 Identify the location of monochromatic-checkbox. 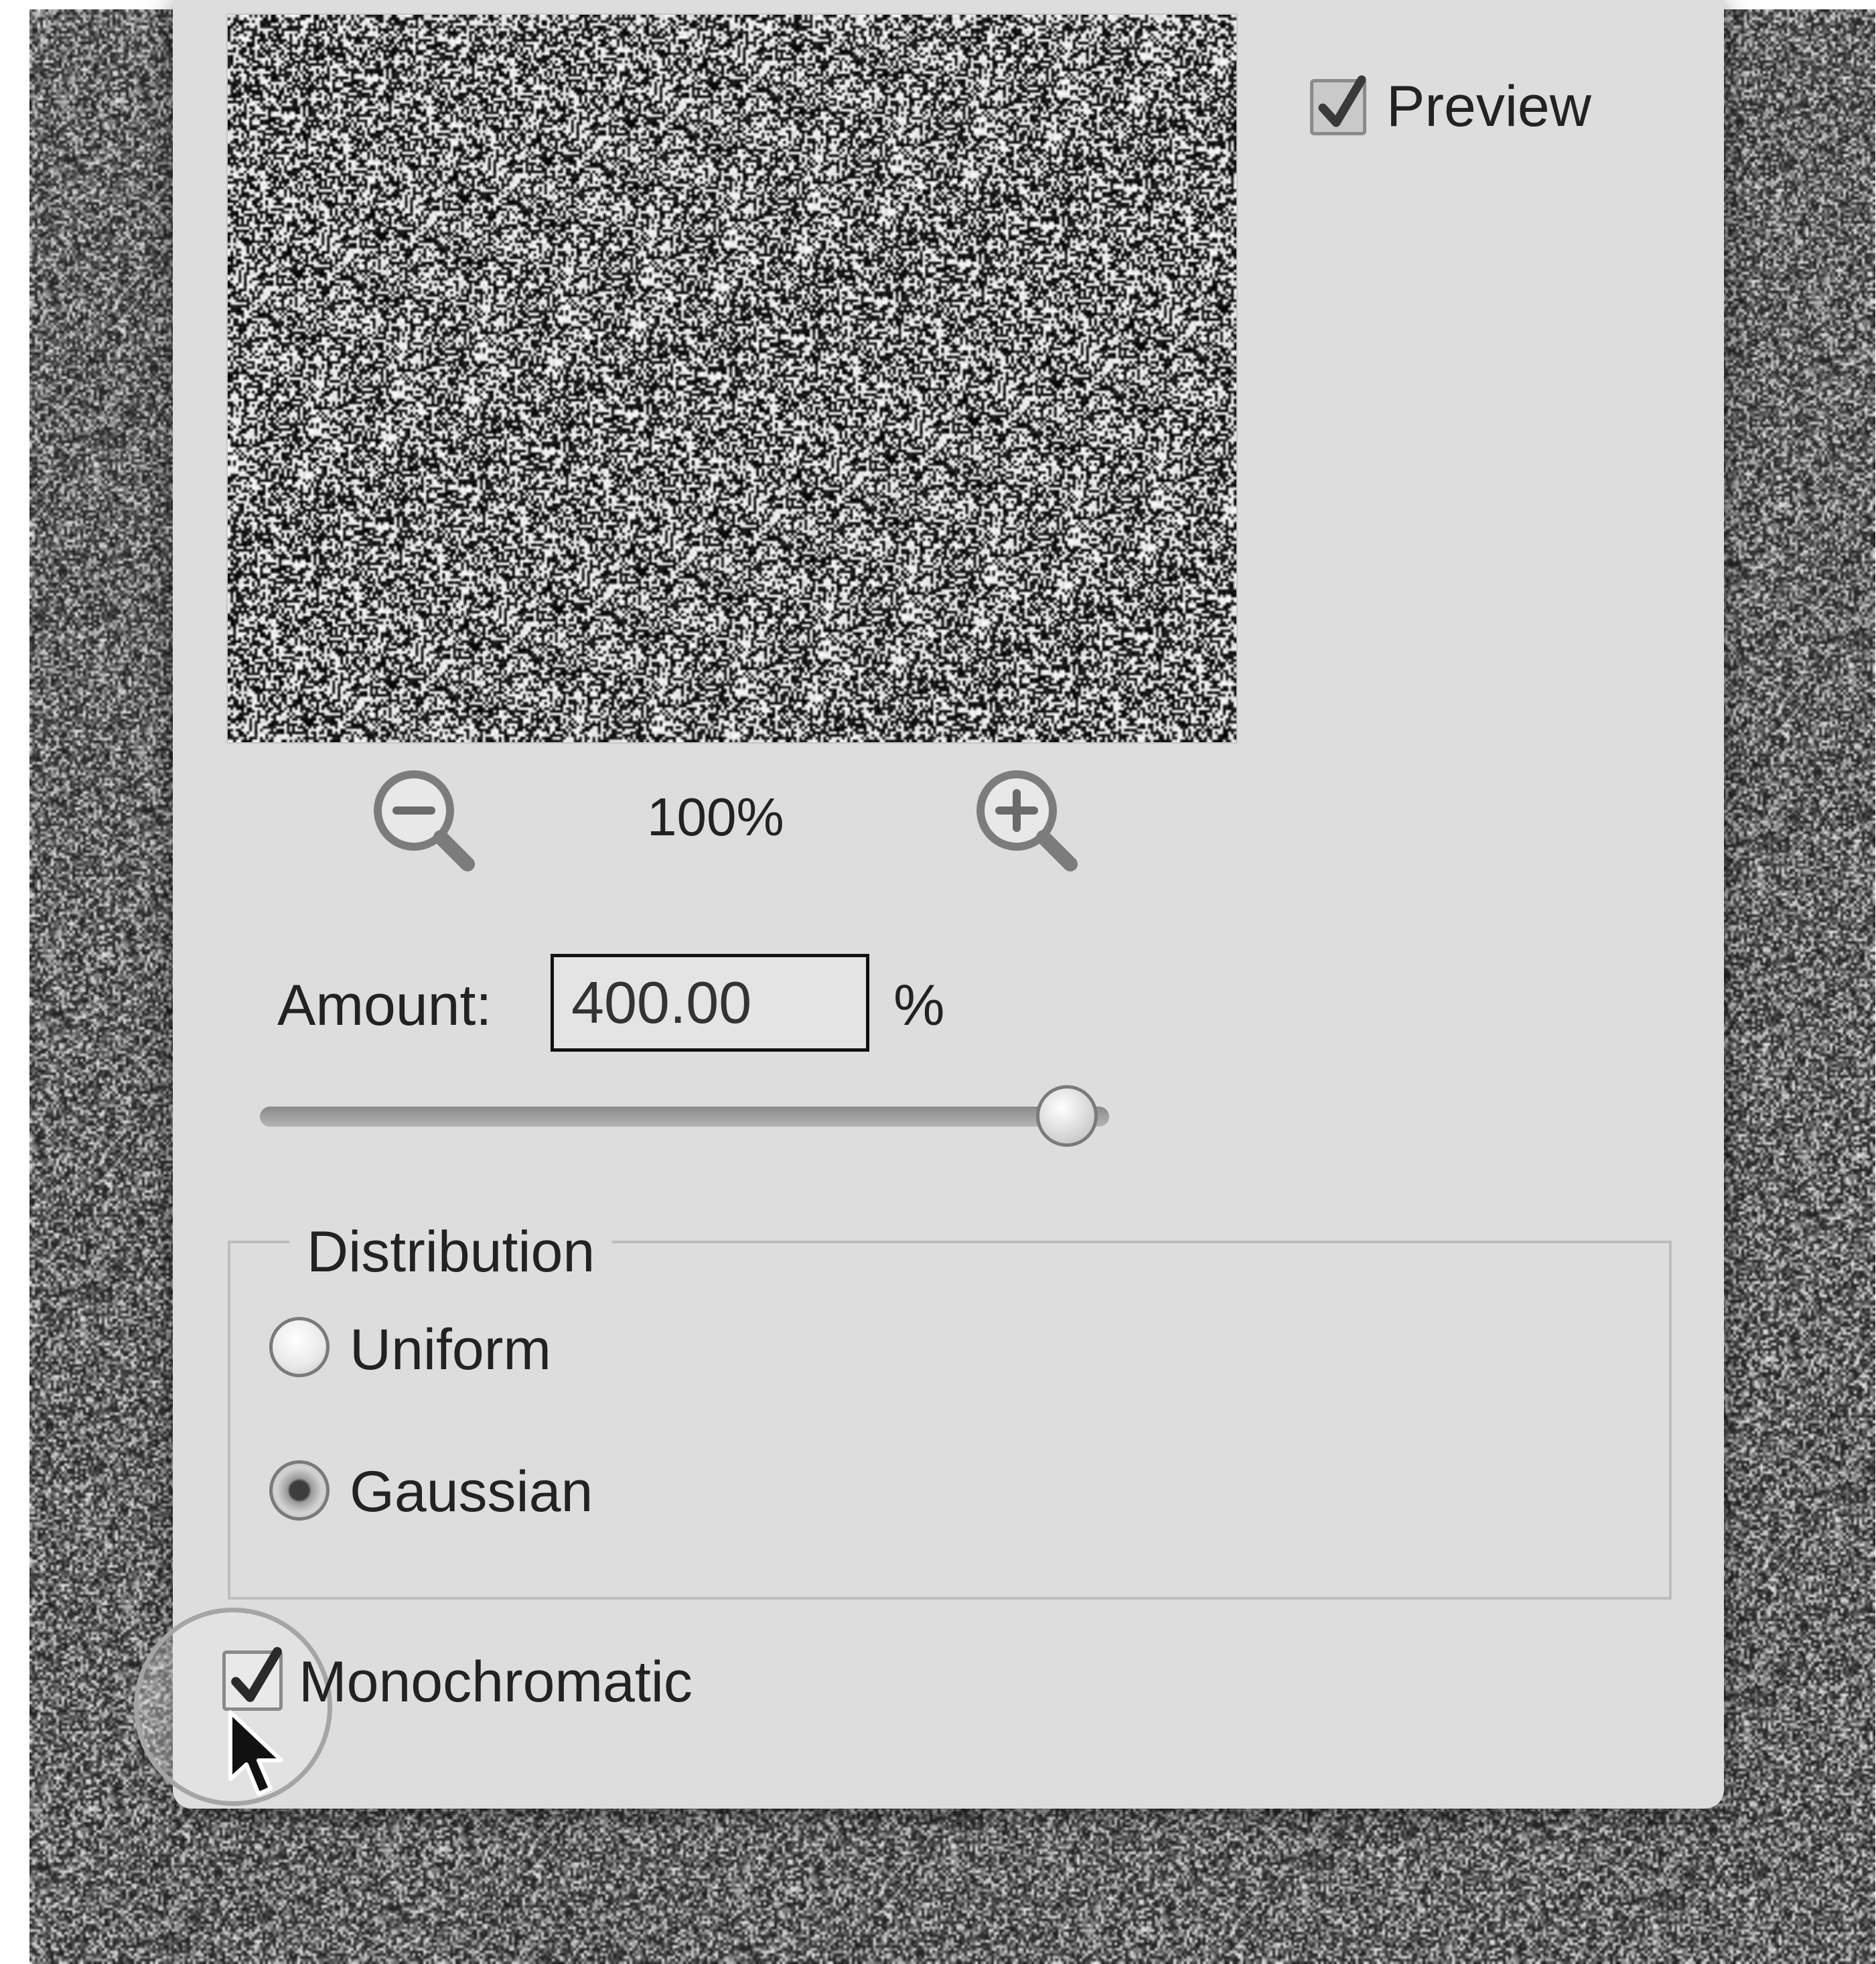
(252, 1679).